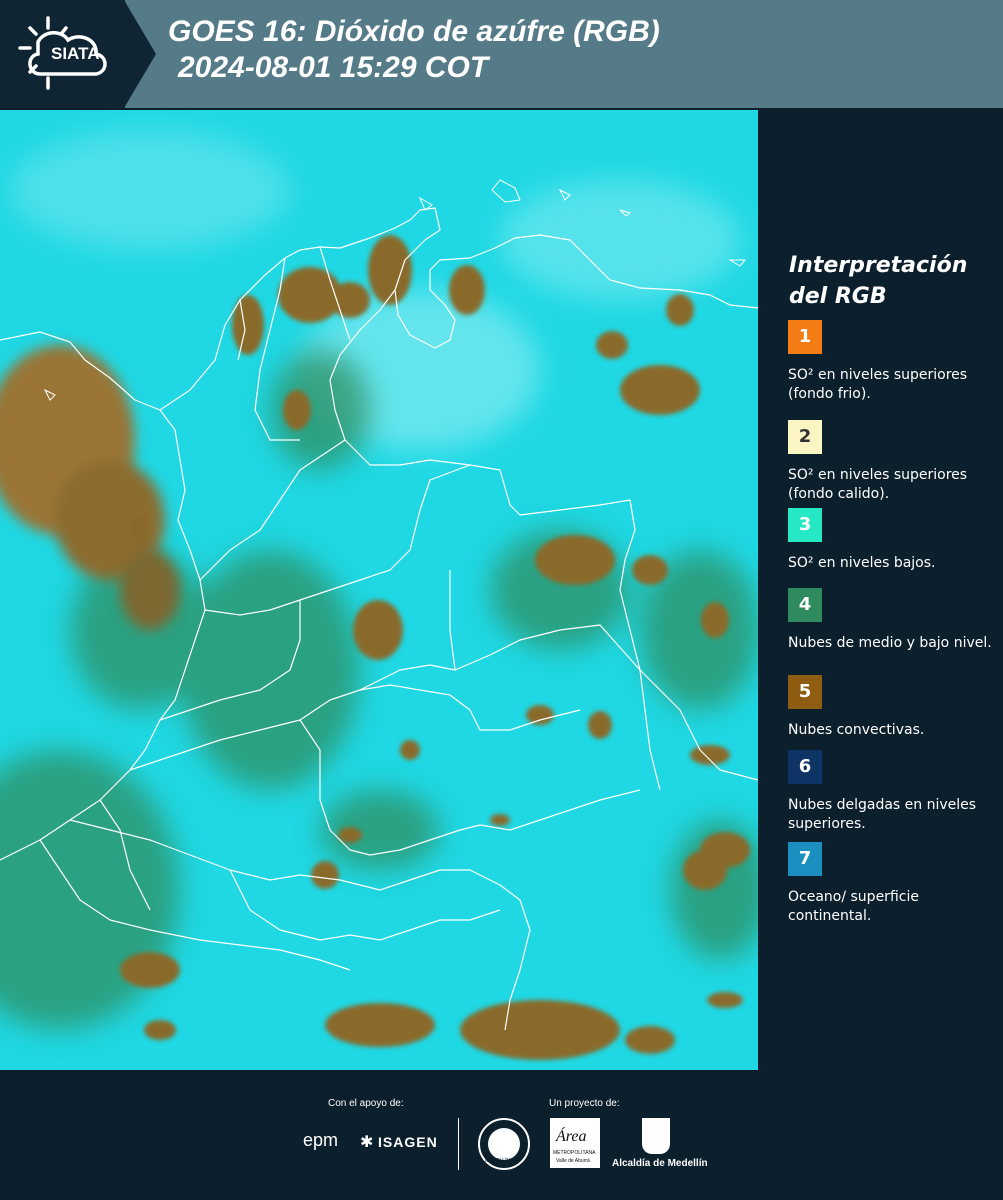 Image resolution: width=1003 pixels, height=1200 pixels. Describe the element at coordinates (367, 1141) in the screenshot. I see `isagen-star-icon: ✱` at that location.